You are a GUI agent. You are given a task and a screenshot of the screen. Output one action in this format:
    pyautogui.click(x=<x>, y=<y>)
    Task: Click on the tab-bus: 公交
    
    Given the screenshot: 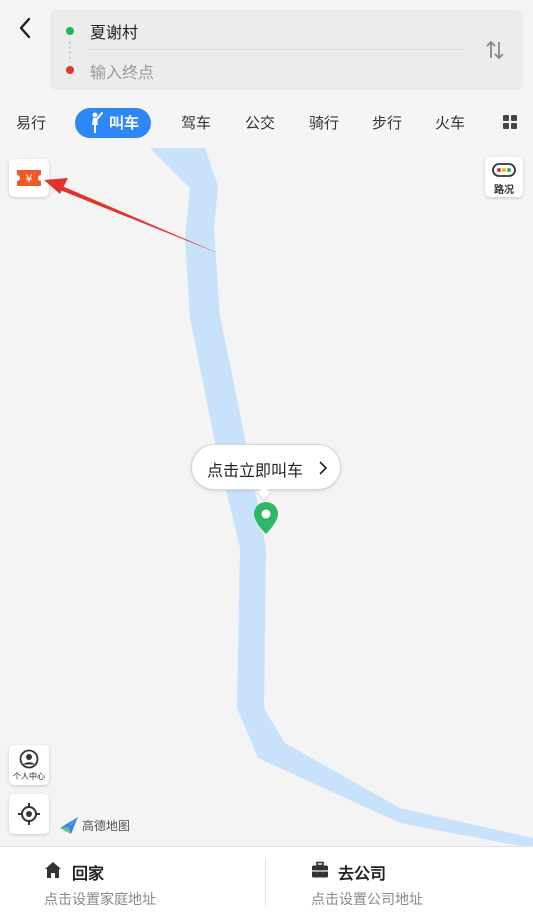 What is the action you would take?
    pyautogui.click(x=260, y=123)
    